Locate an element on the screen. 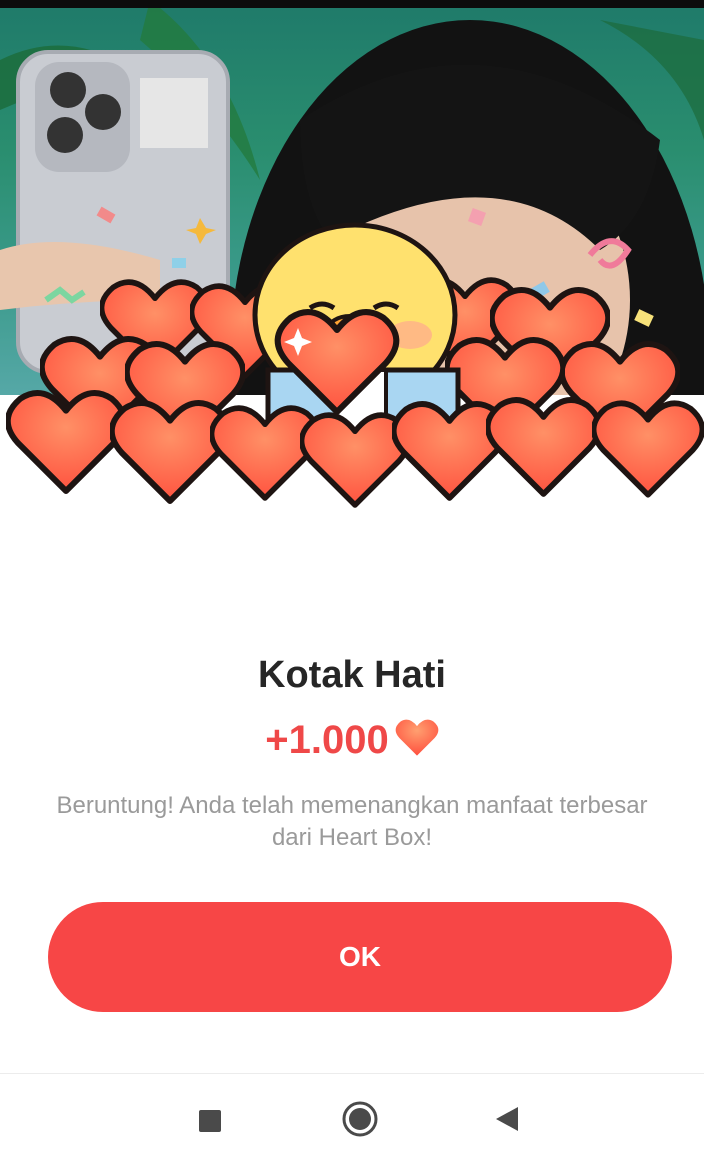 This screenshot has height=1169, width=704. home-button is located at coordinates (360, 1121).